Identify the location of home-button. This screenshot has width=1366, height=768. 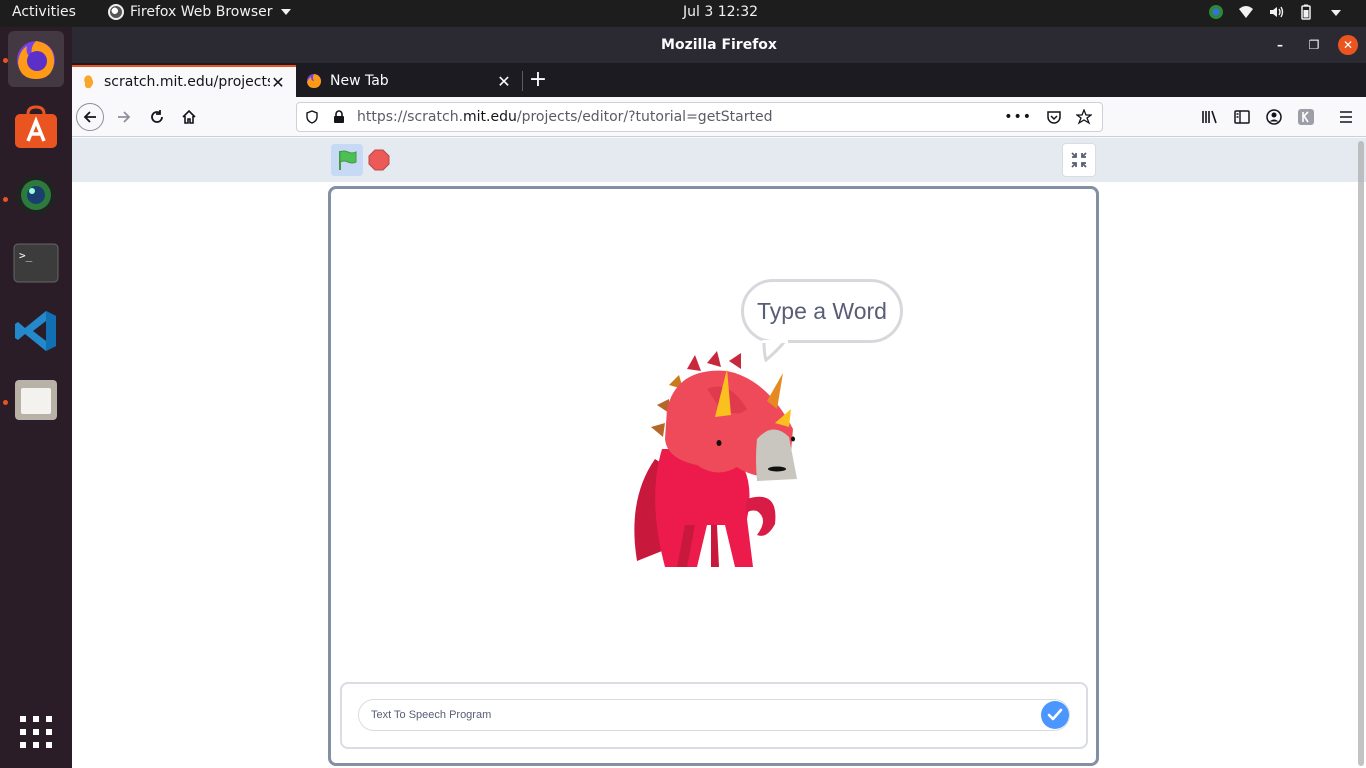
(189, 117).